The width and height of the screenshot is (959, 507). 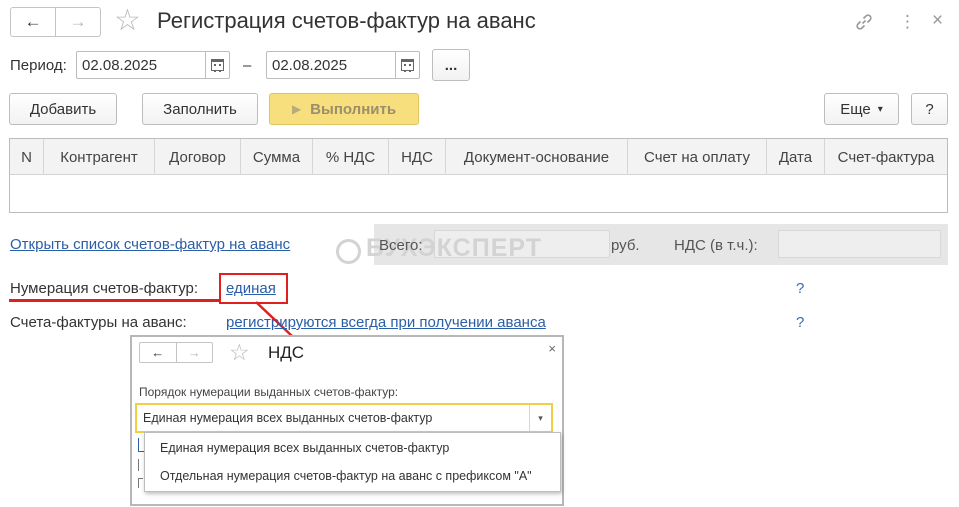 What do you see at coordinates (286, 352) in the screenshot?
I see `dialog-title: НДС` at bounding box center [286, 352].